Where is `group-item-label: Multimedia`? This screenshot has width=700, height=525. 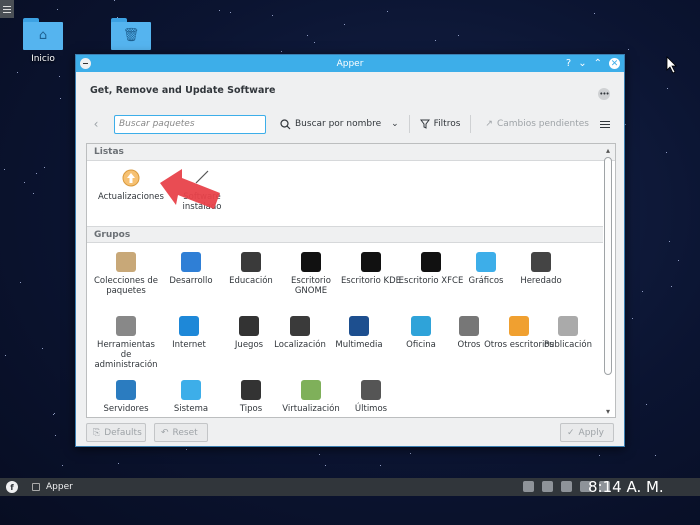
group-item-label: Multimedia is located at coordinates (359, 345).